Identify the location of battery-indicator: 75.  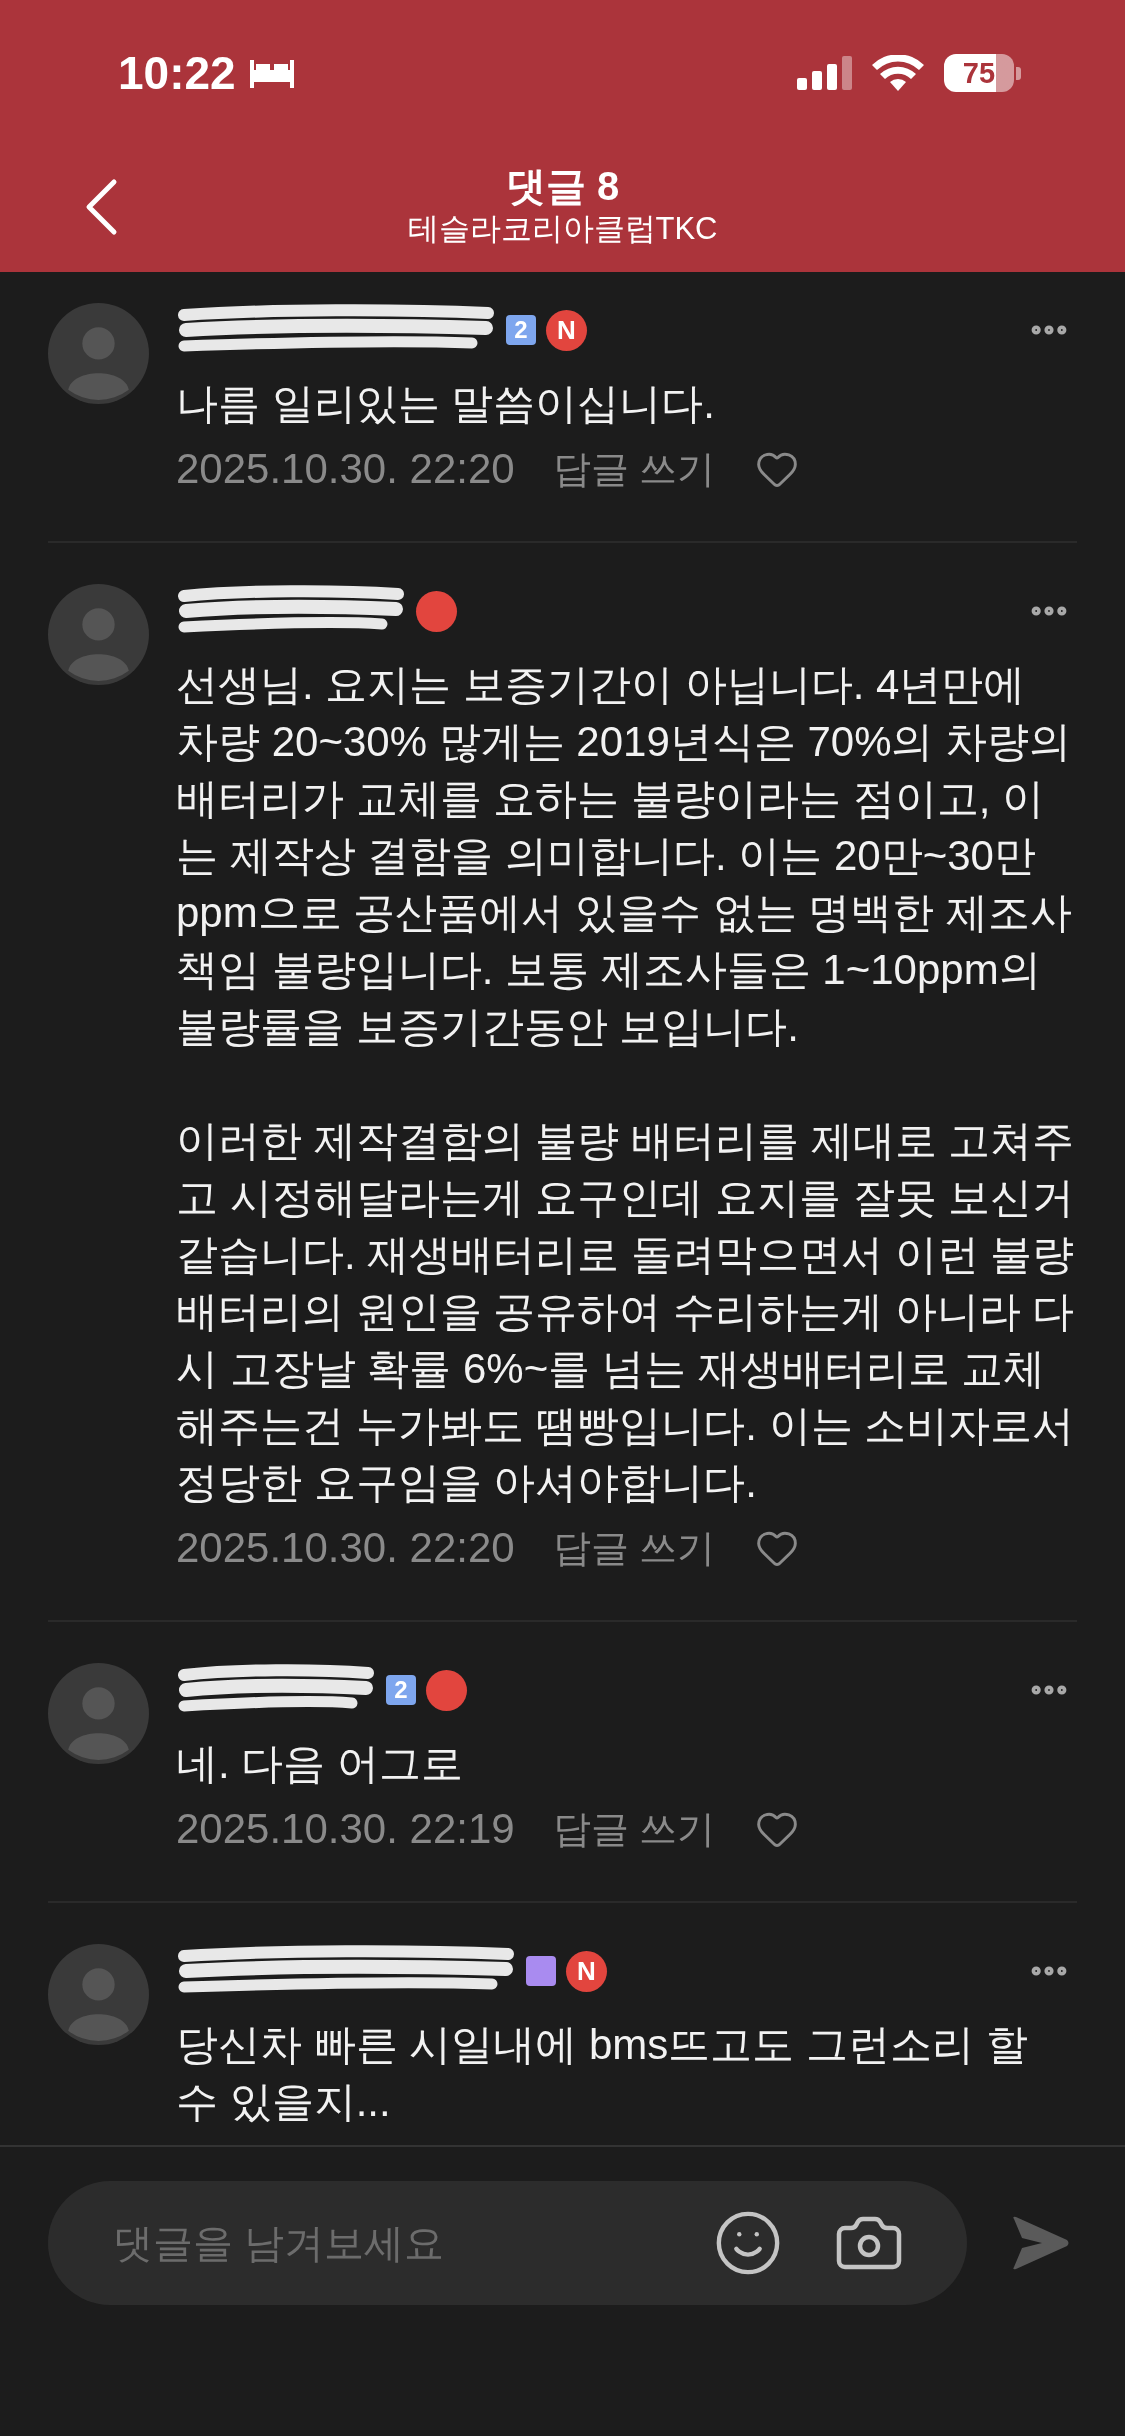
(982, 73).